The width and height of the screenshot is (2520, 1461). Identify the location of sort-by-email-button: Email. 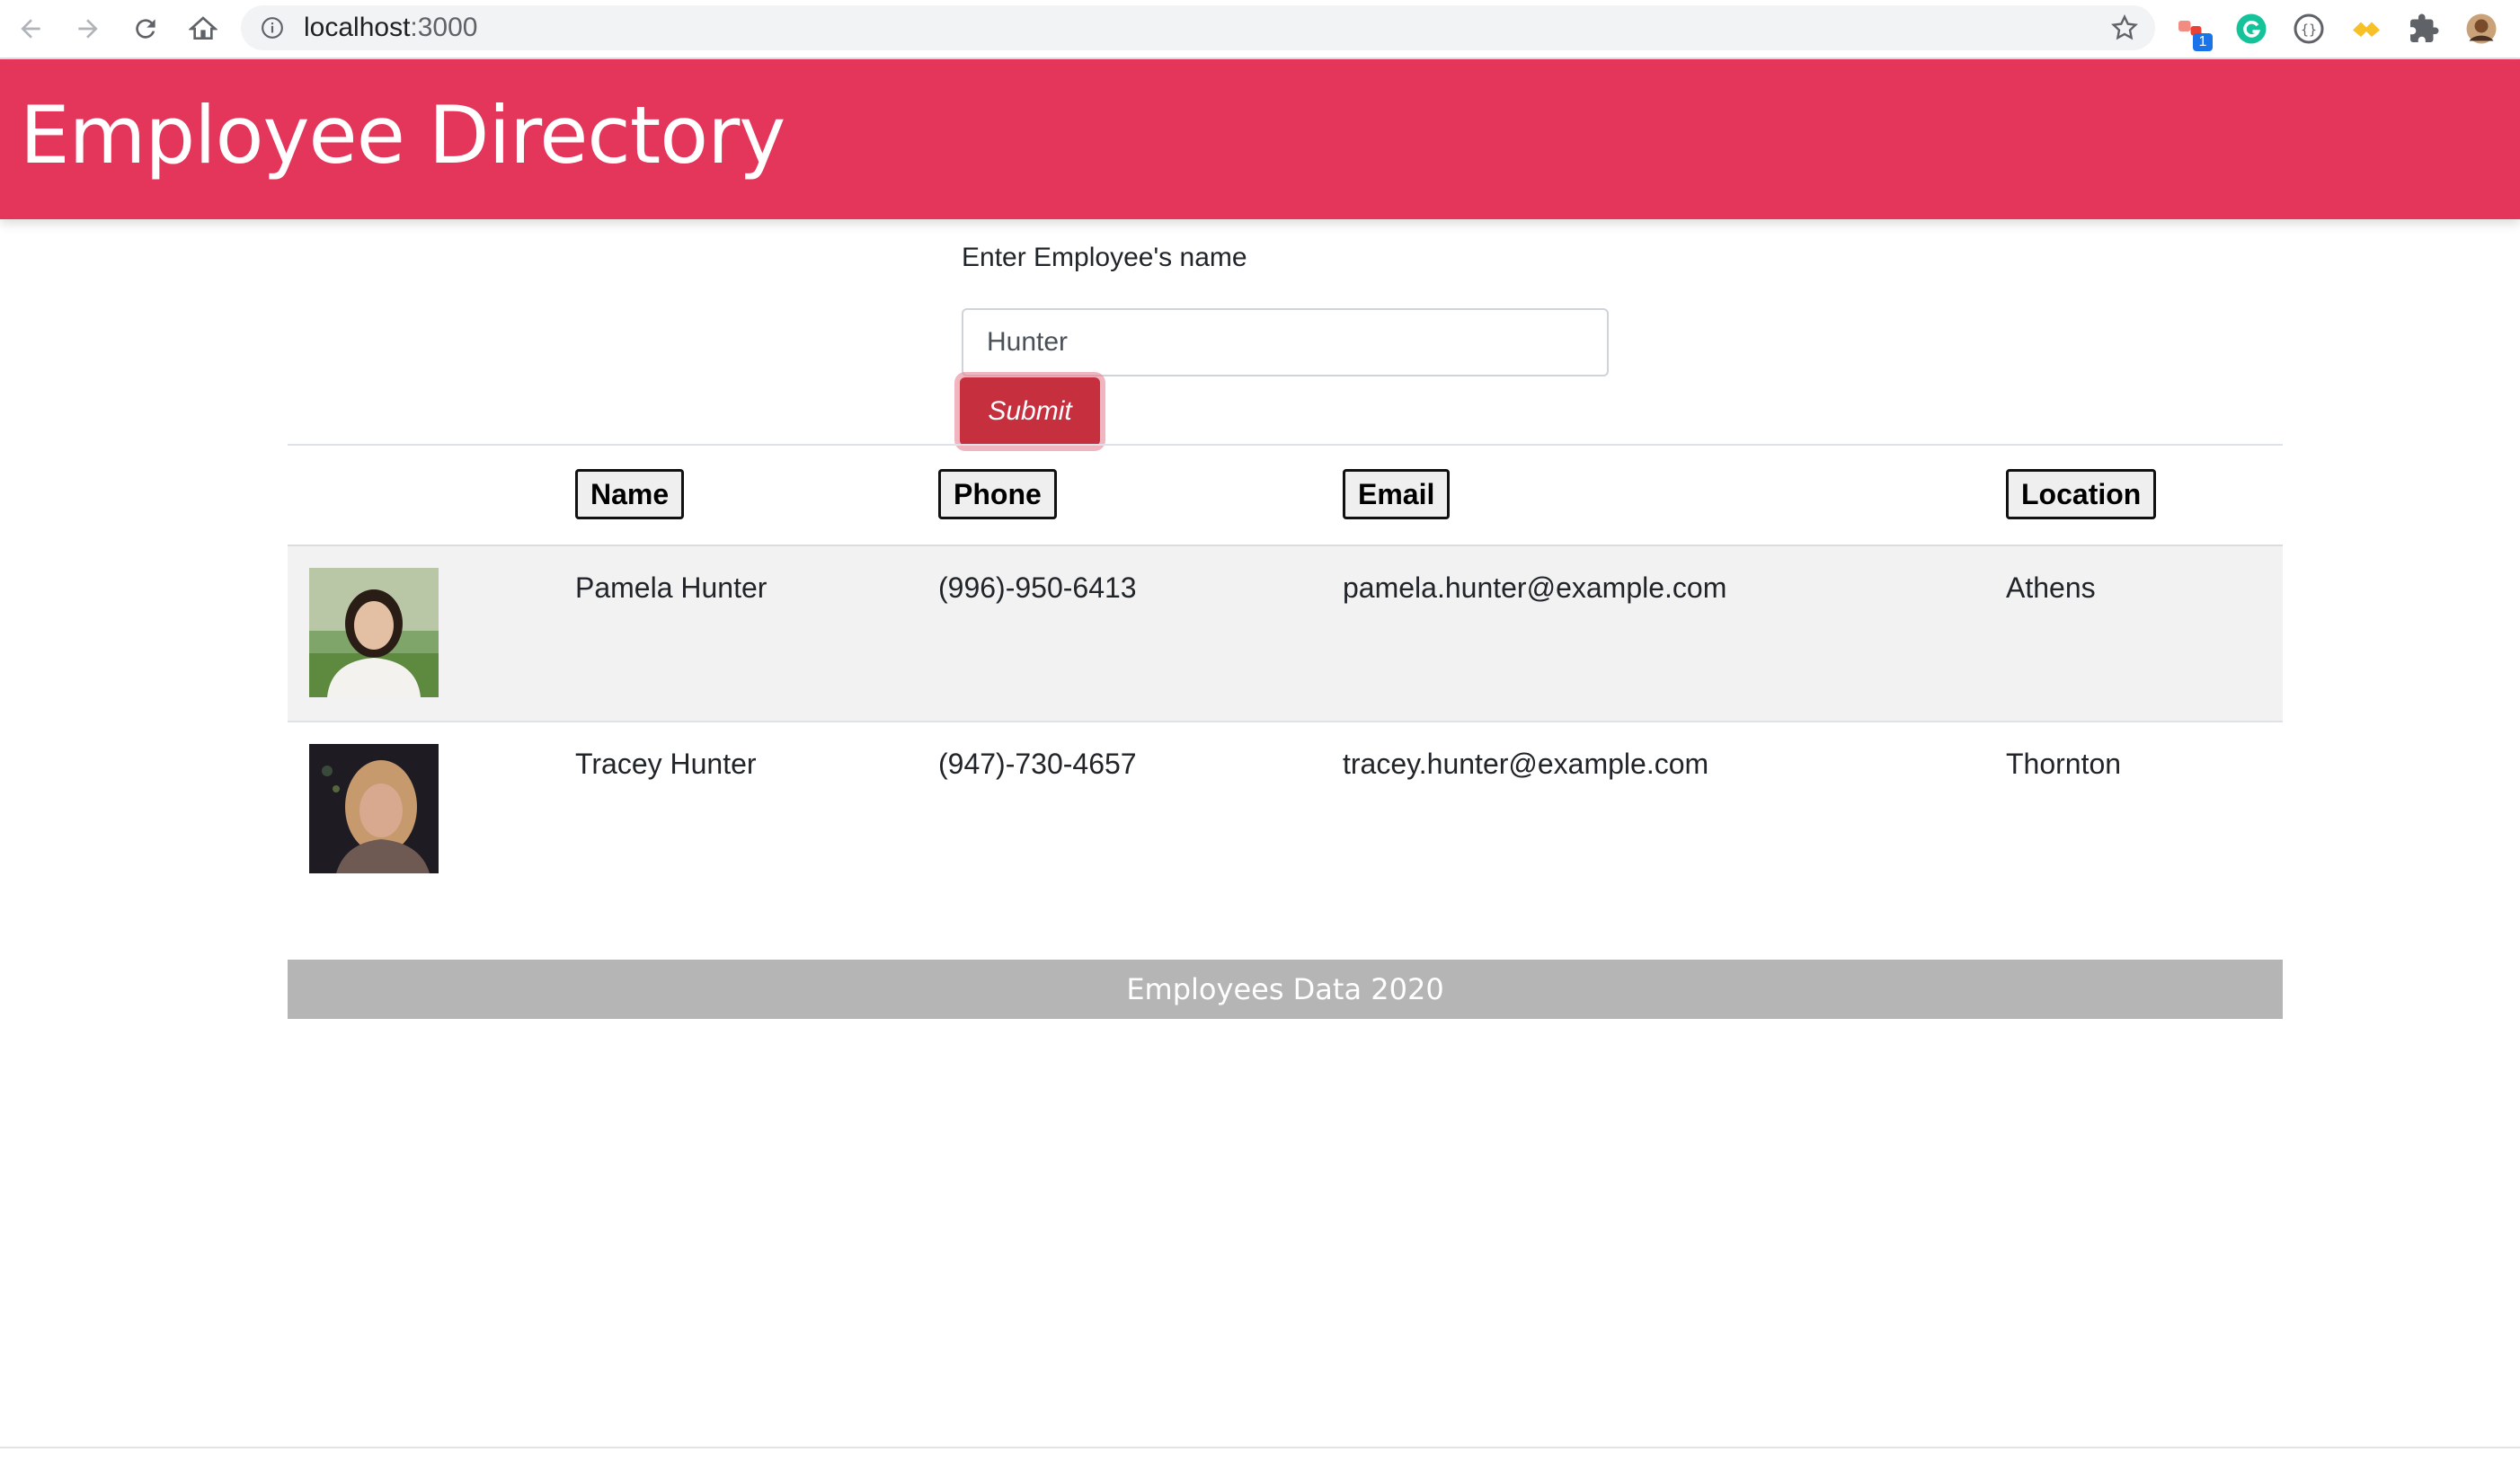
(1397, 494).